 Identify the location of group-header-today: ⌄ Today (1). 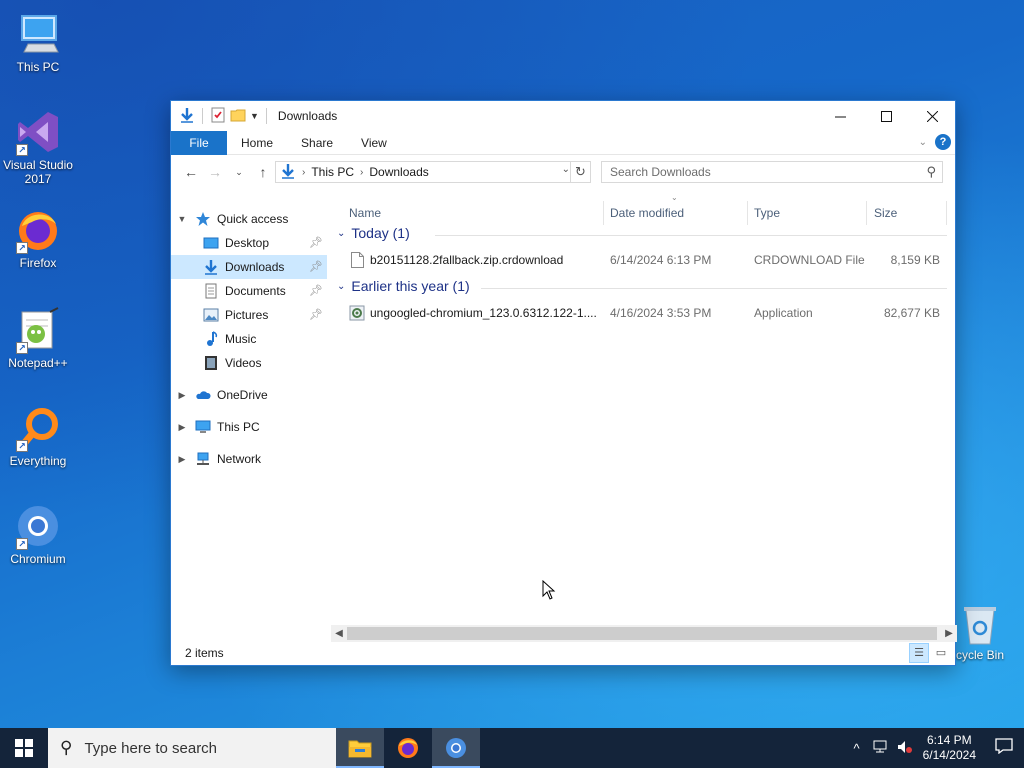
(373, 233).